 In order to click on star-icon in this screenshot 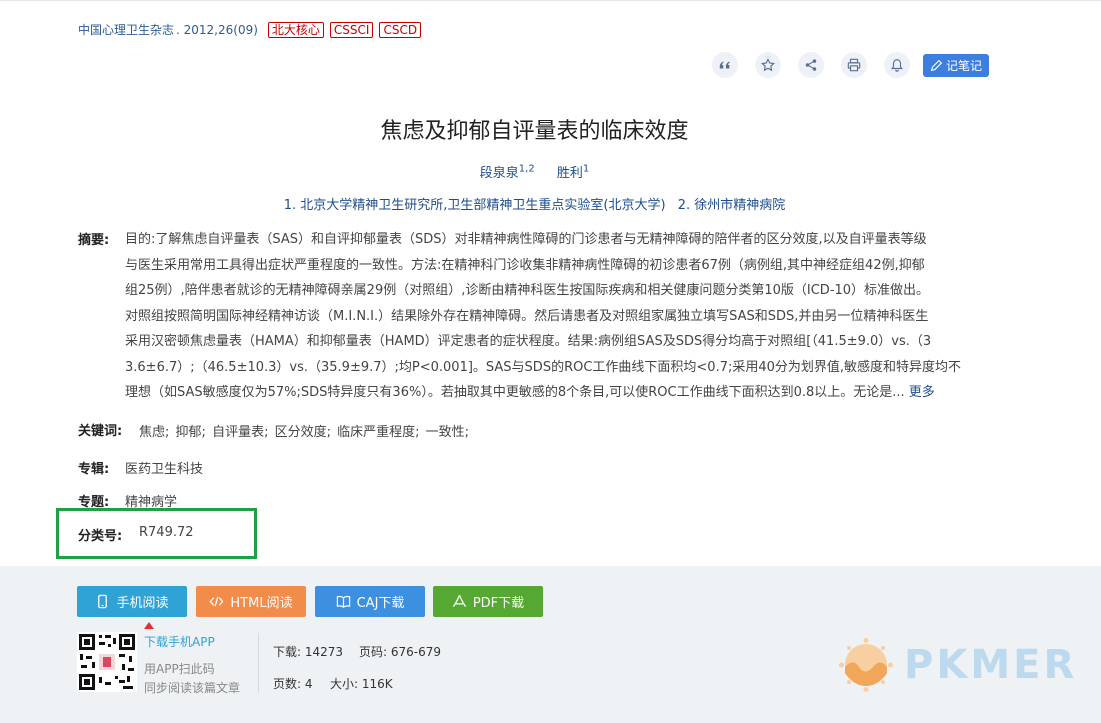, I will do `click(768, 65)`.